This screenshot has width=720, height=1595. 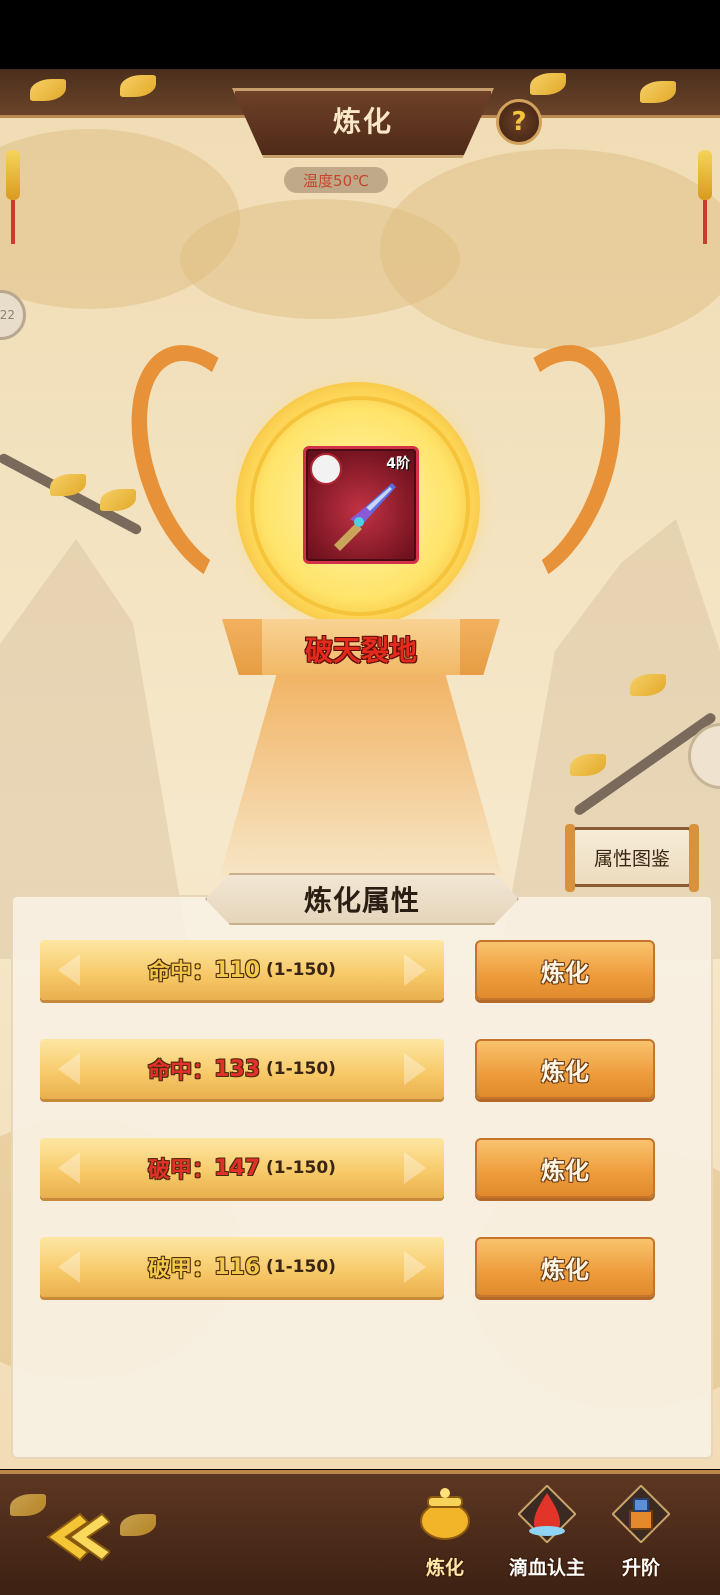 I want to click on item-name: 破天裂地, so click(x=360, y=650).